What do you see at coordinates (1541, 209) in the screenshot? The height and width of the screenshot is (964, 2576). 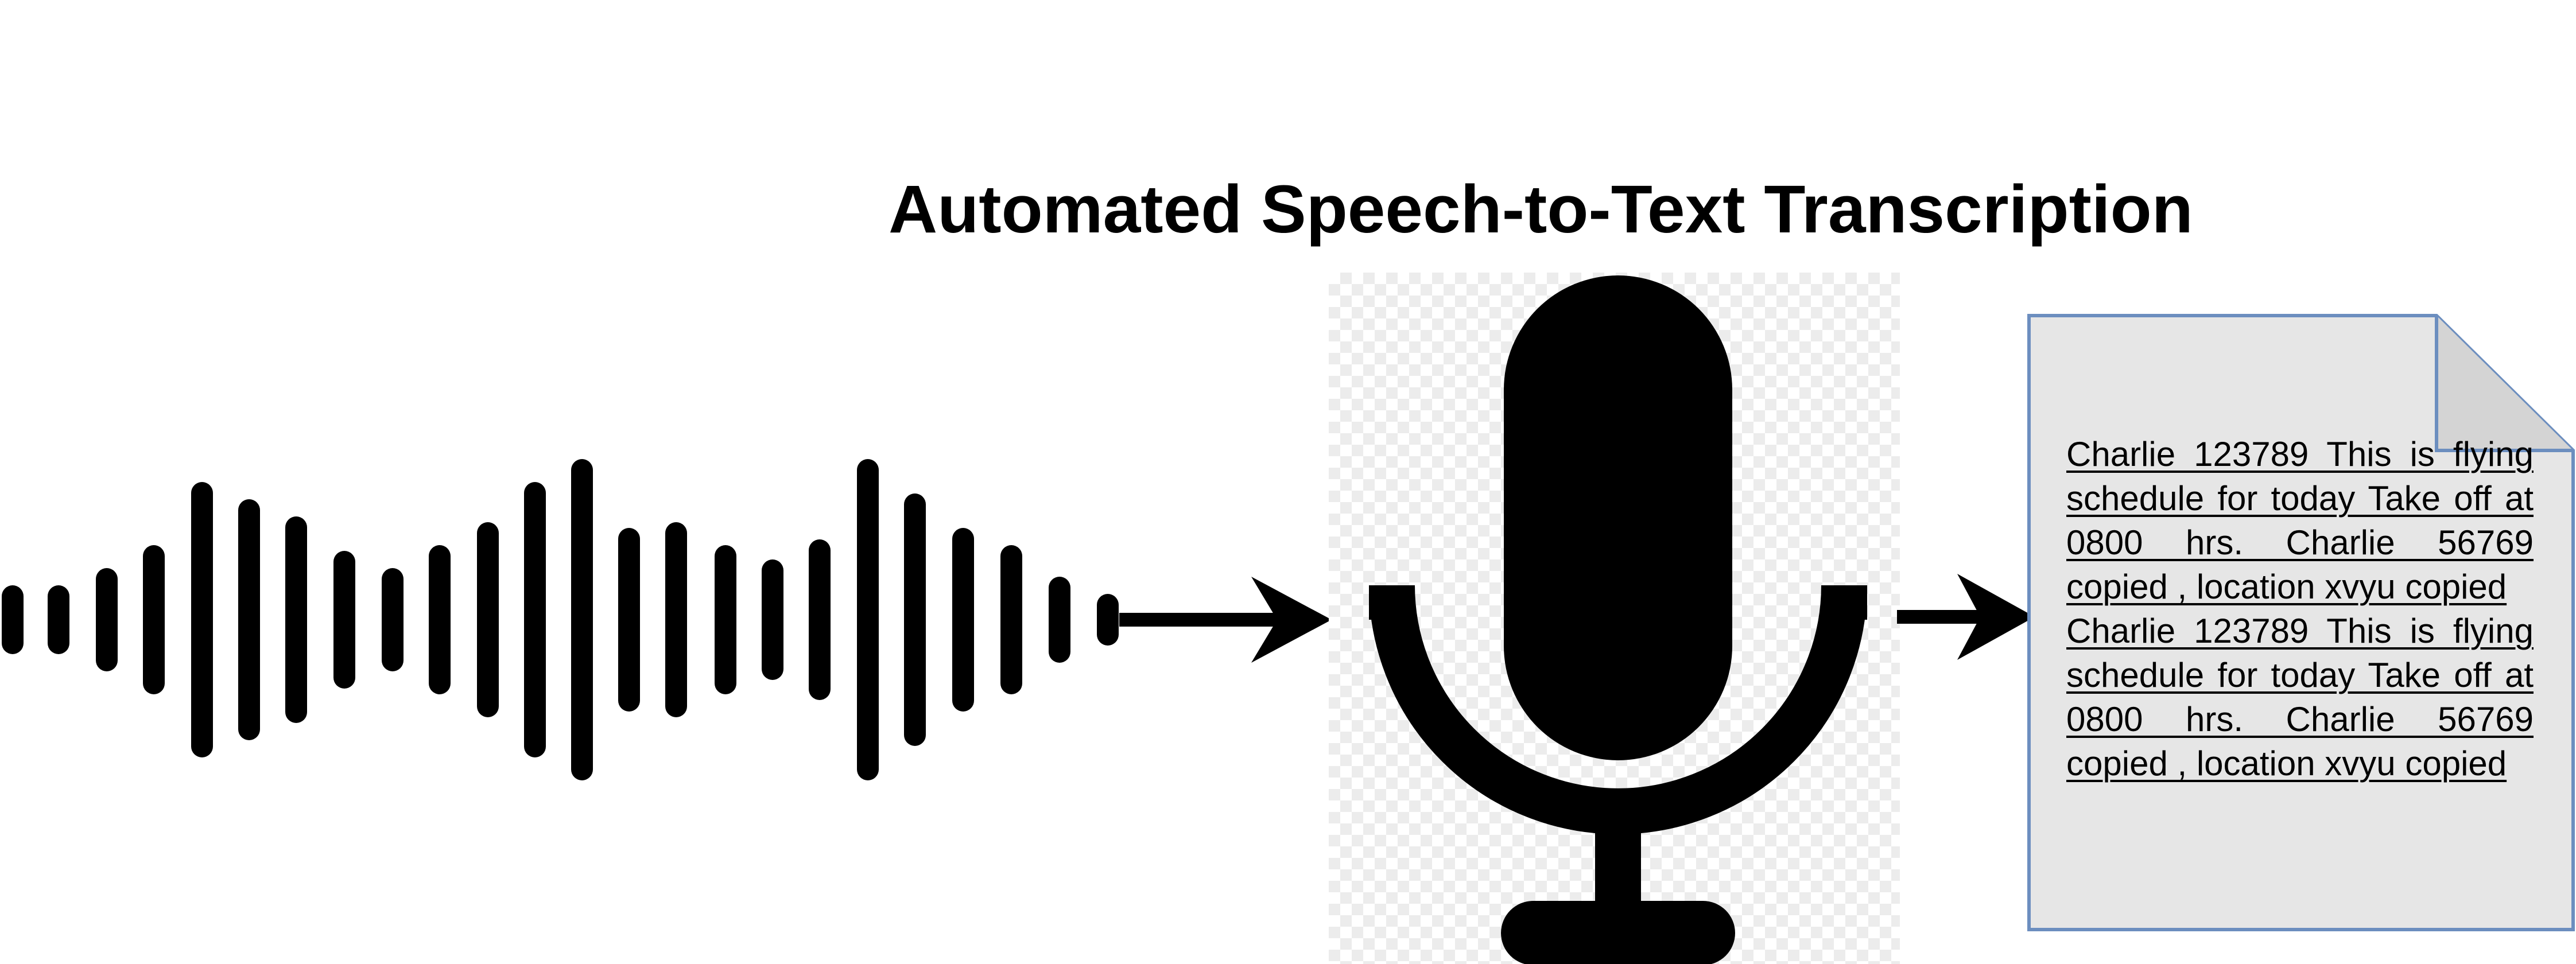 I see `diagram-title: Automated Speech-to-Text Transcription` at bounding box center [1541, 209].